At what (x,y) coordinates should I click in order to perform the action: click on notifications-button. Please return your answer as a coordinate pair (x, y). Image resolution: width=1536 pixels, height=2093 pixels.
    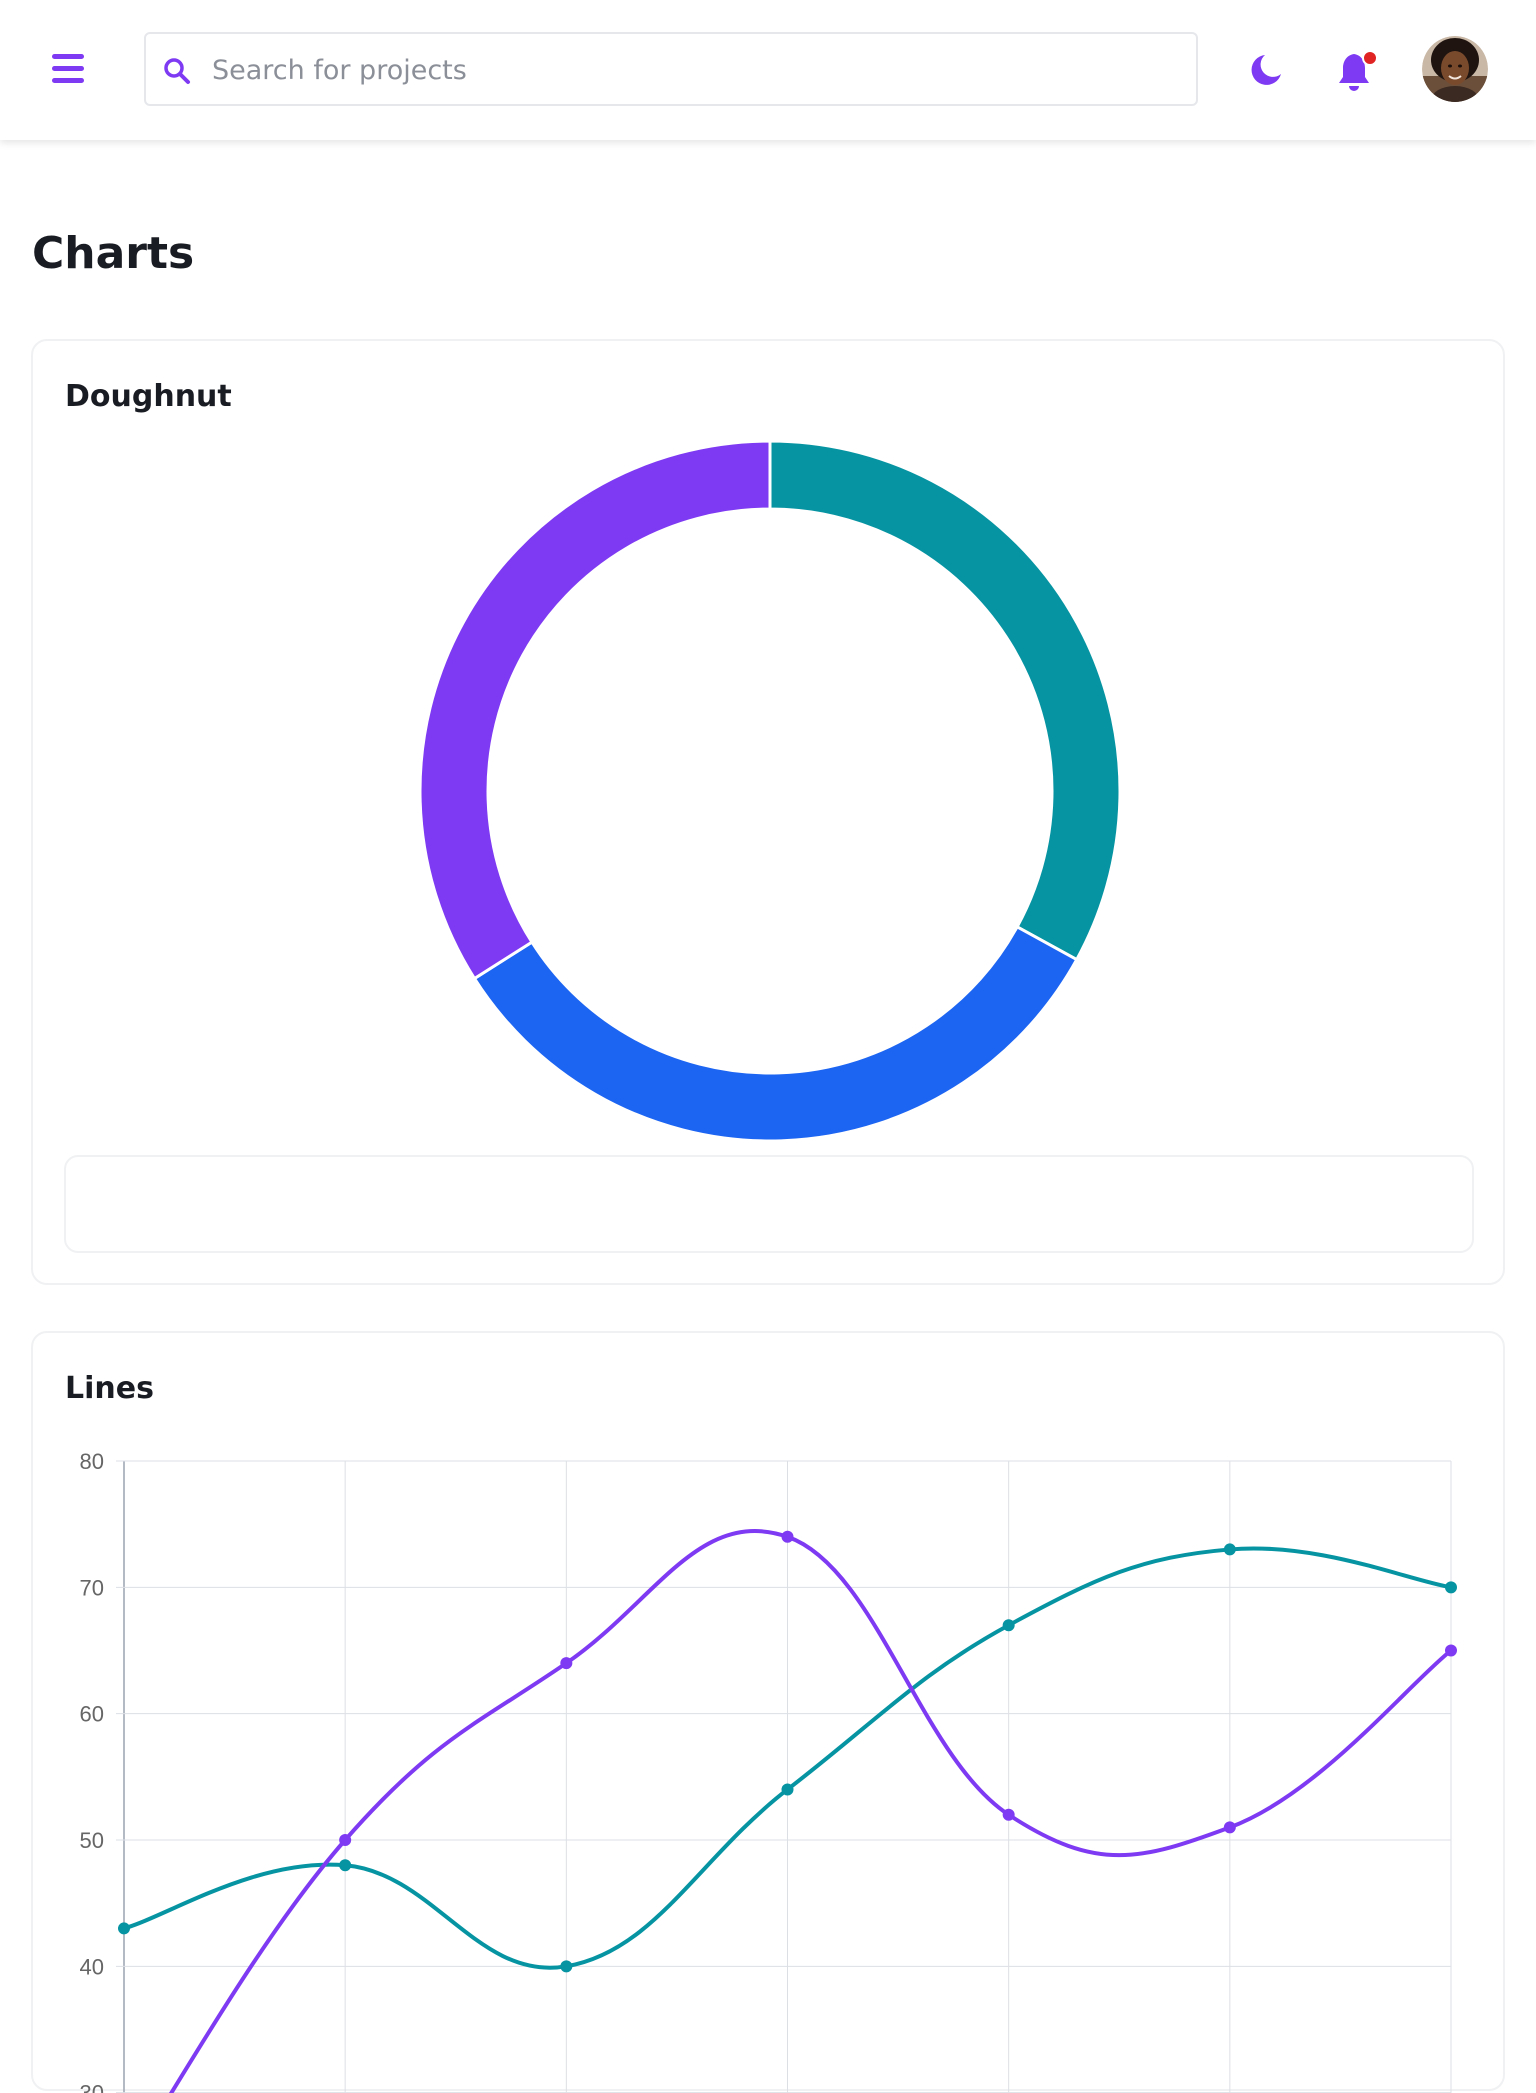
    Looking at the image, I should click on (1357, 72).